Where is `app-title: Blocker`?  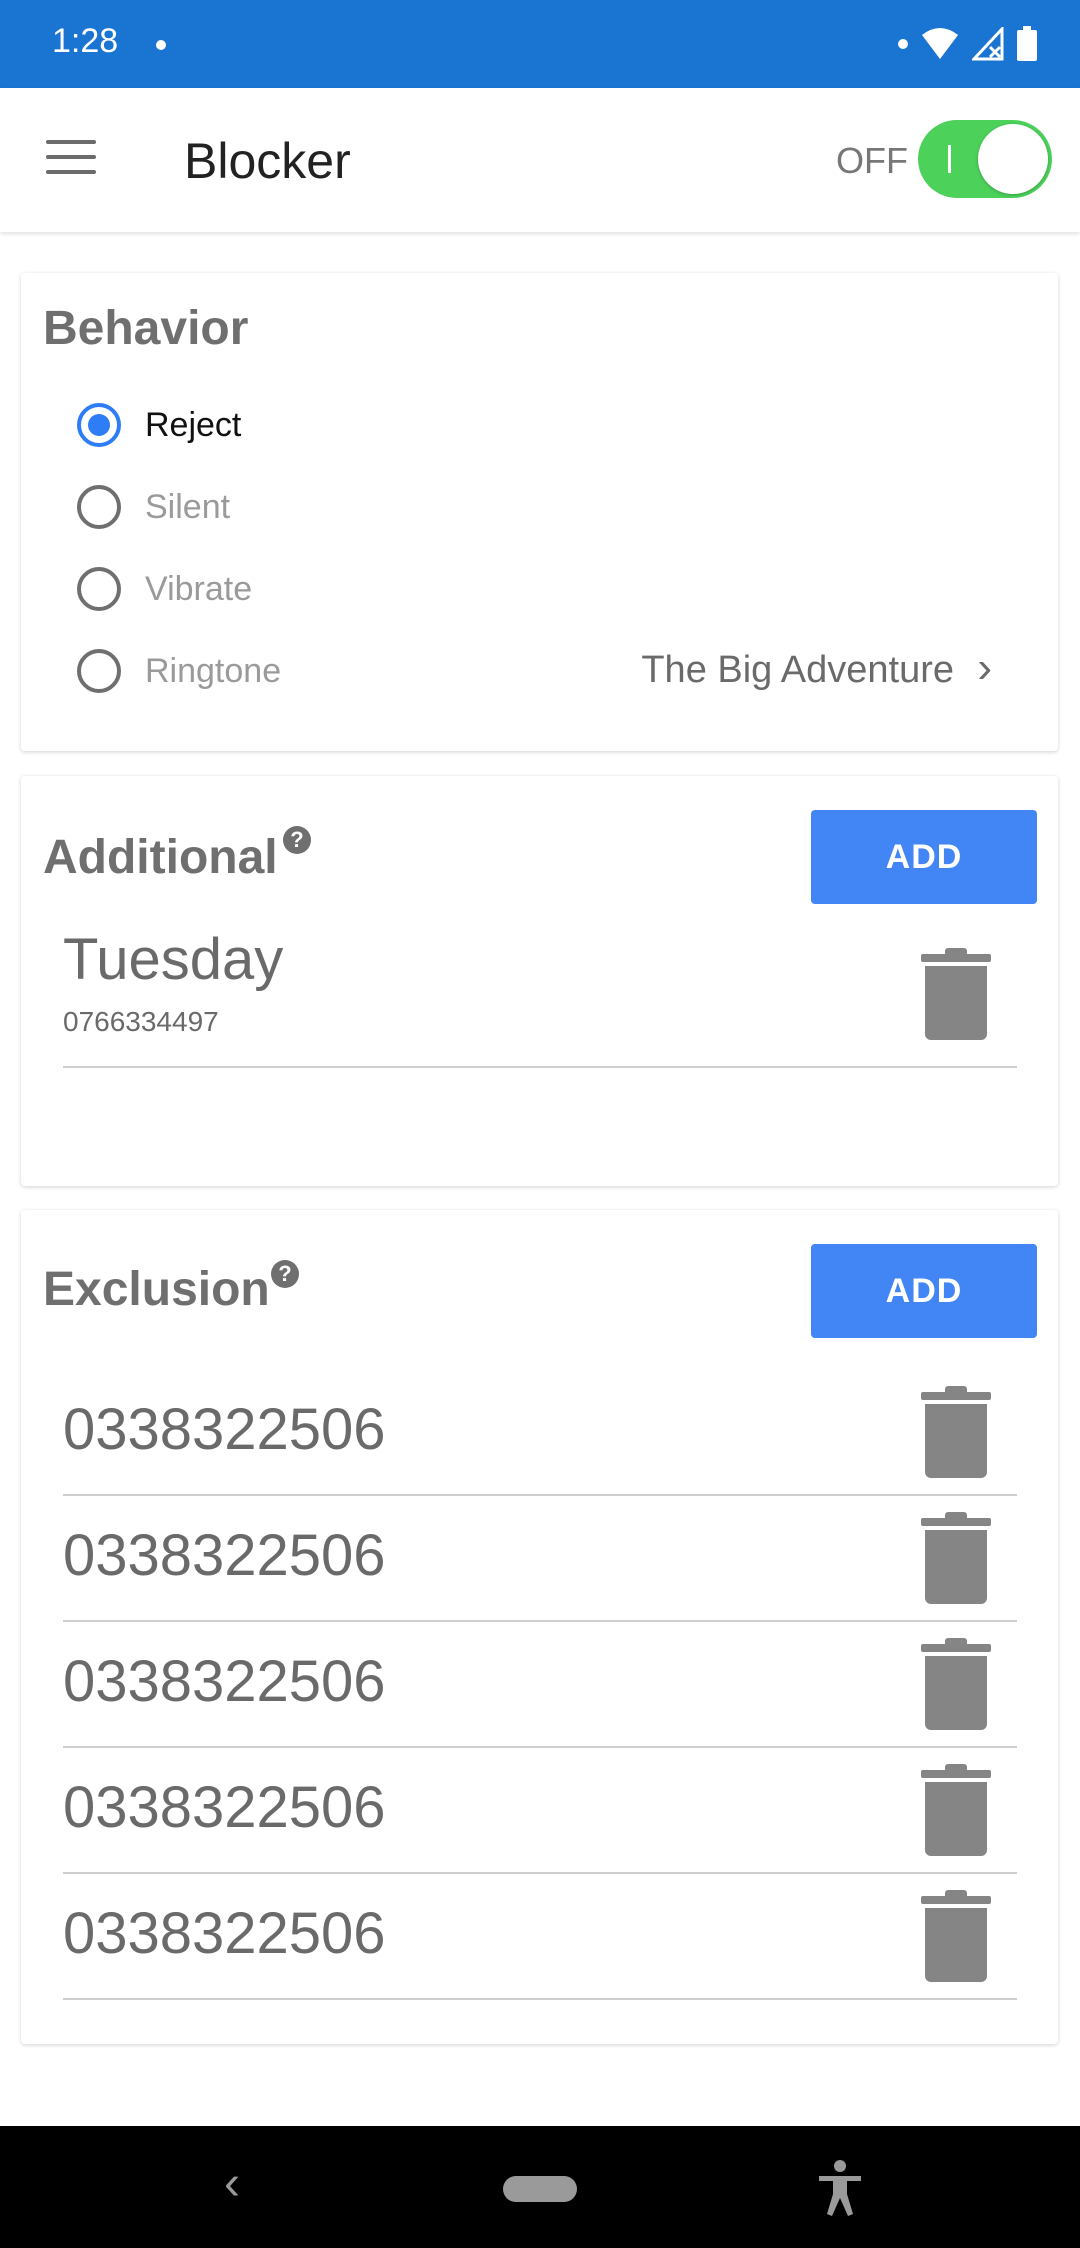 app-title: Blocker is located at coordinates (267, 161).